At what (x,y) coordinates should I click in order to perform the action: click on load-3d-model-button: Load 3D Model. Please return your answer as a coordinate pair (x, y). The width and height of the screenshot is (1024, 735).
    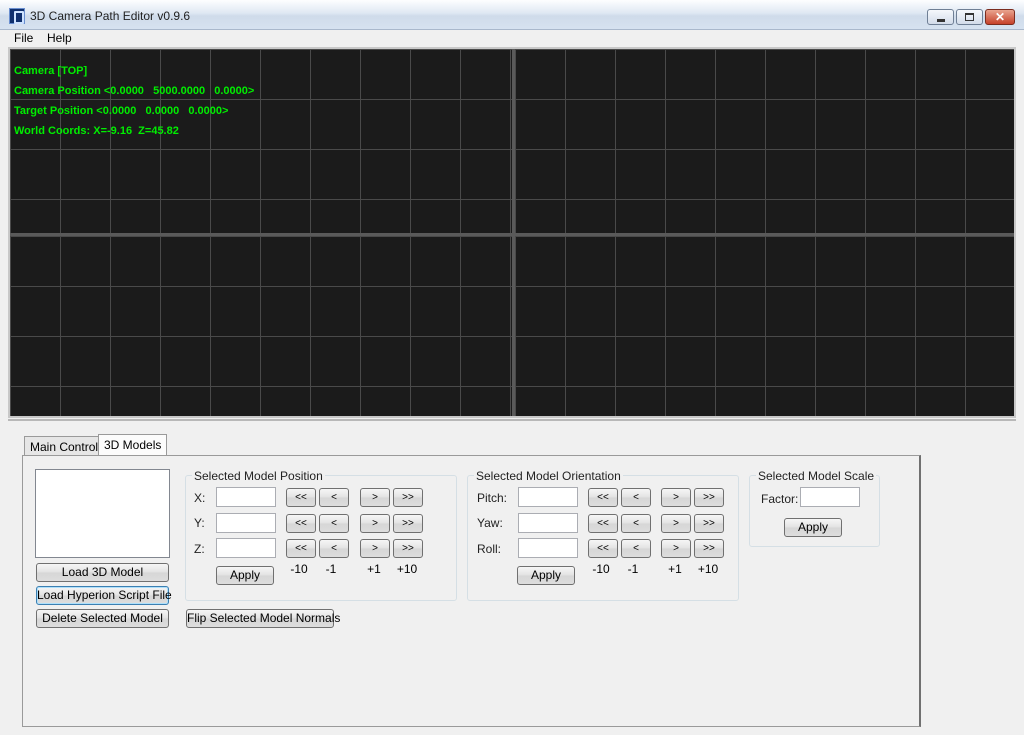
    Looking at the image, I should click on (102, 572).